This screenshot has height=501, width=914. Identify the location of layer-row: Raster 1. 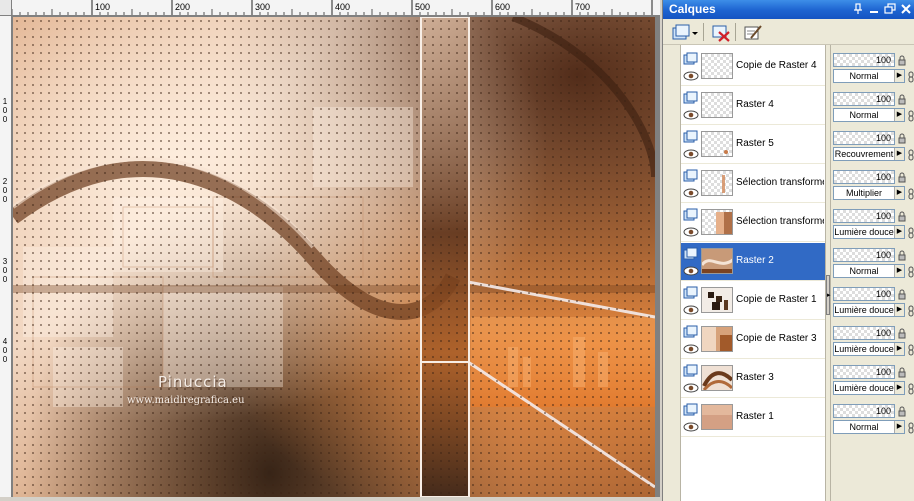
(753, 418).